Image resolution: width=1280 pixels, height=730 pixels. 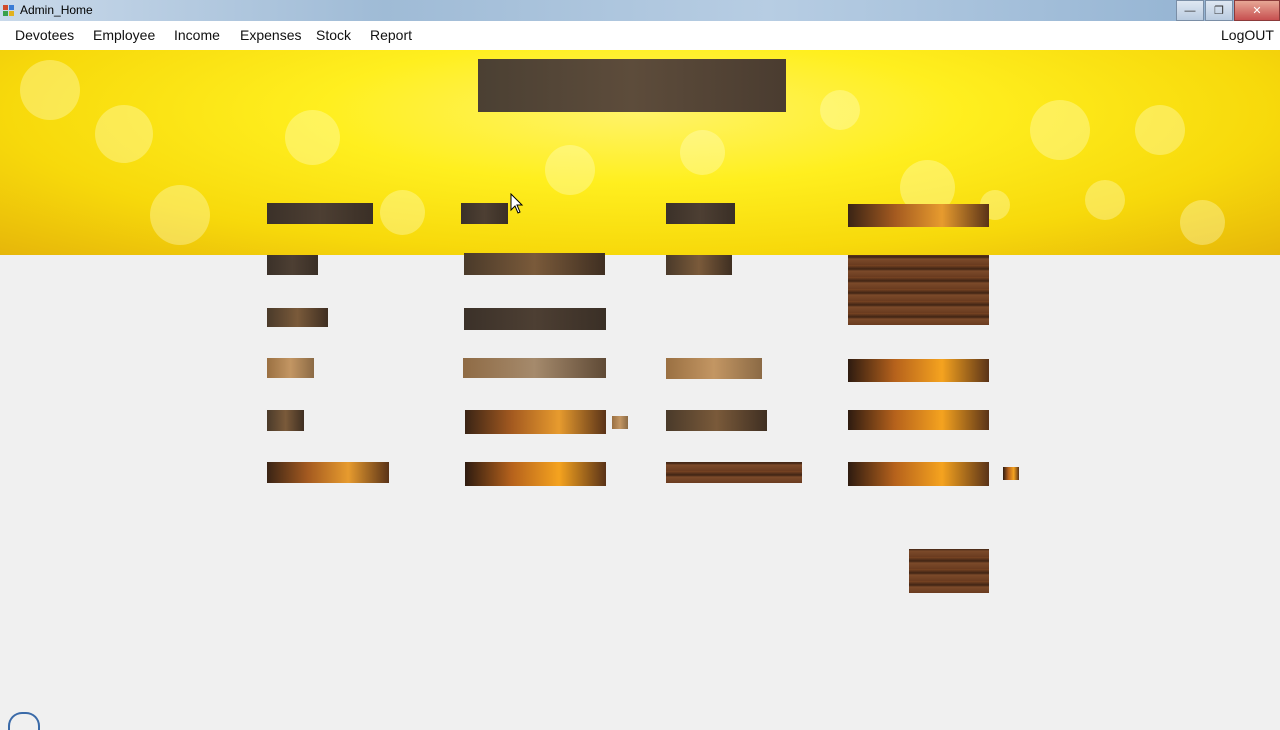 I want to click on restore-button: ❐, so click(x=1219, y=10).